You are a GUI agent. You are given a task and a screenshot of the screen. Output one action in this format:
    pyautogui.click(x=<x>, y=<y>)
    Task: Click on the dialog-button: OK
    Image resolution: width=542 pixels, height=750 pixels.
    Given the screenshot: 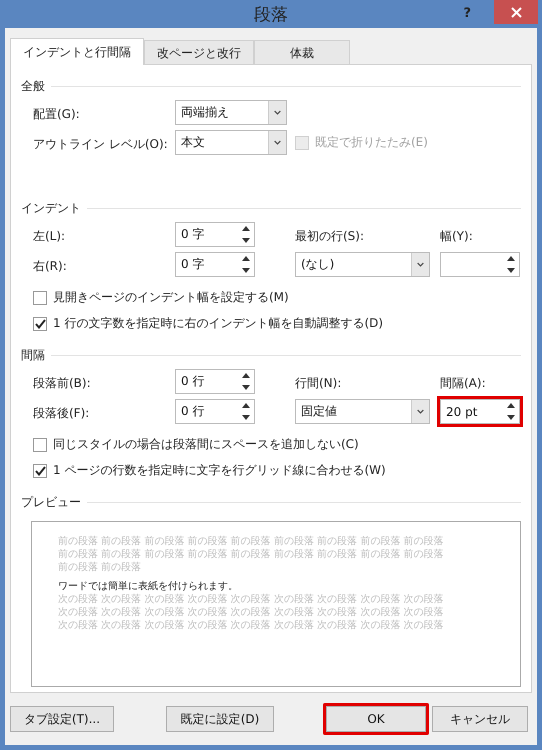 What is the action you would take?
    pyautogui.click(x=376, y=719)
    